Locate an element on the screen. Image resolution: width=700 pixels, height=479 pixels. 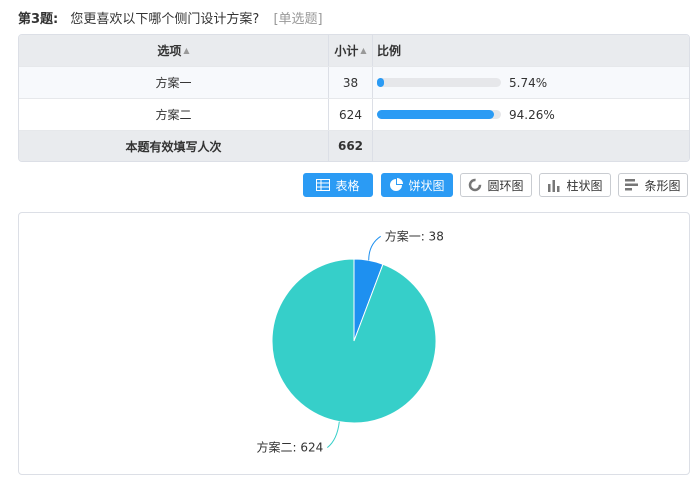
horizontal-bar-button-label: 条形图 is located at coordinates (662, 185).